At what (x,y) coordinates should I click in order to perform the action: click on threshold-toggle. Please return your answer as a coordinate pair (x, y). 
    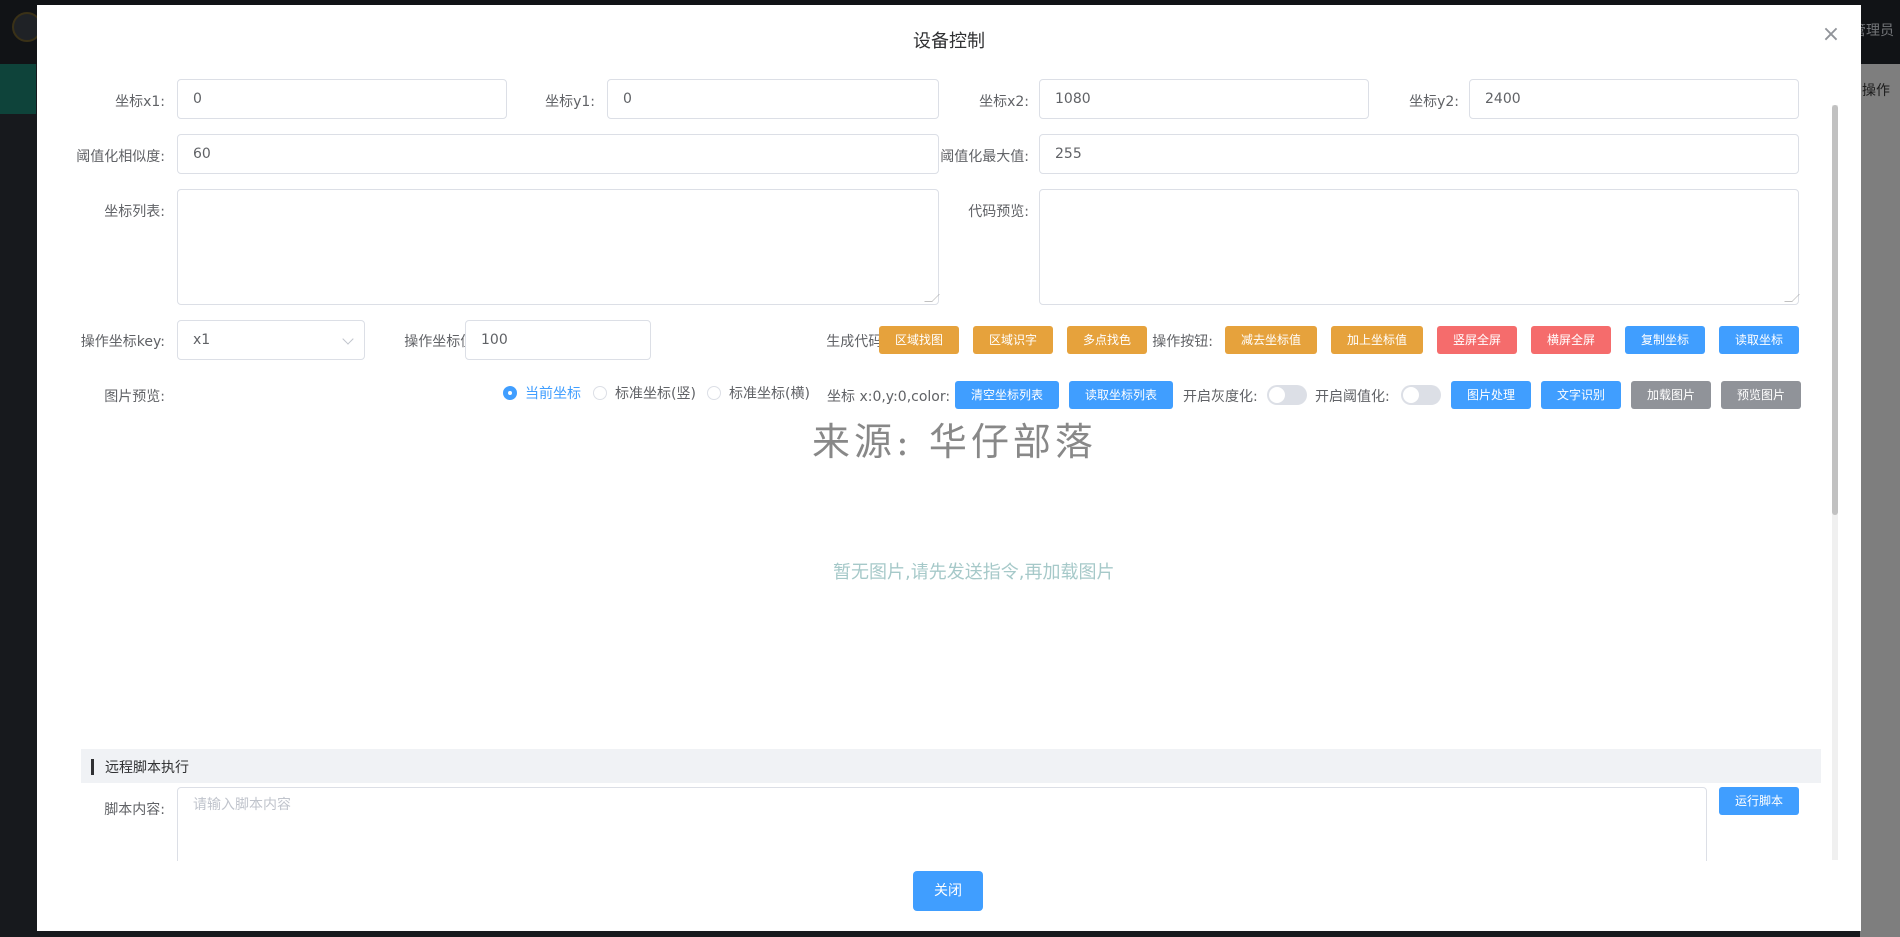
    Looking at the image, I should click on (1421, 395).